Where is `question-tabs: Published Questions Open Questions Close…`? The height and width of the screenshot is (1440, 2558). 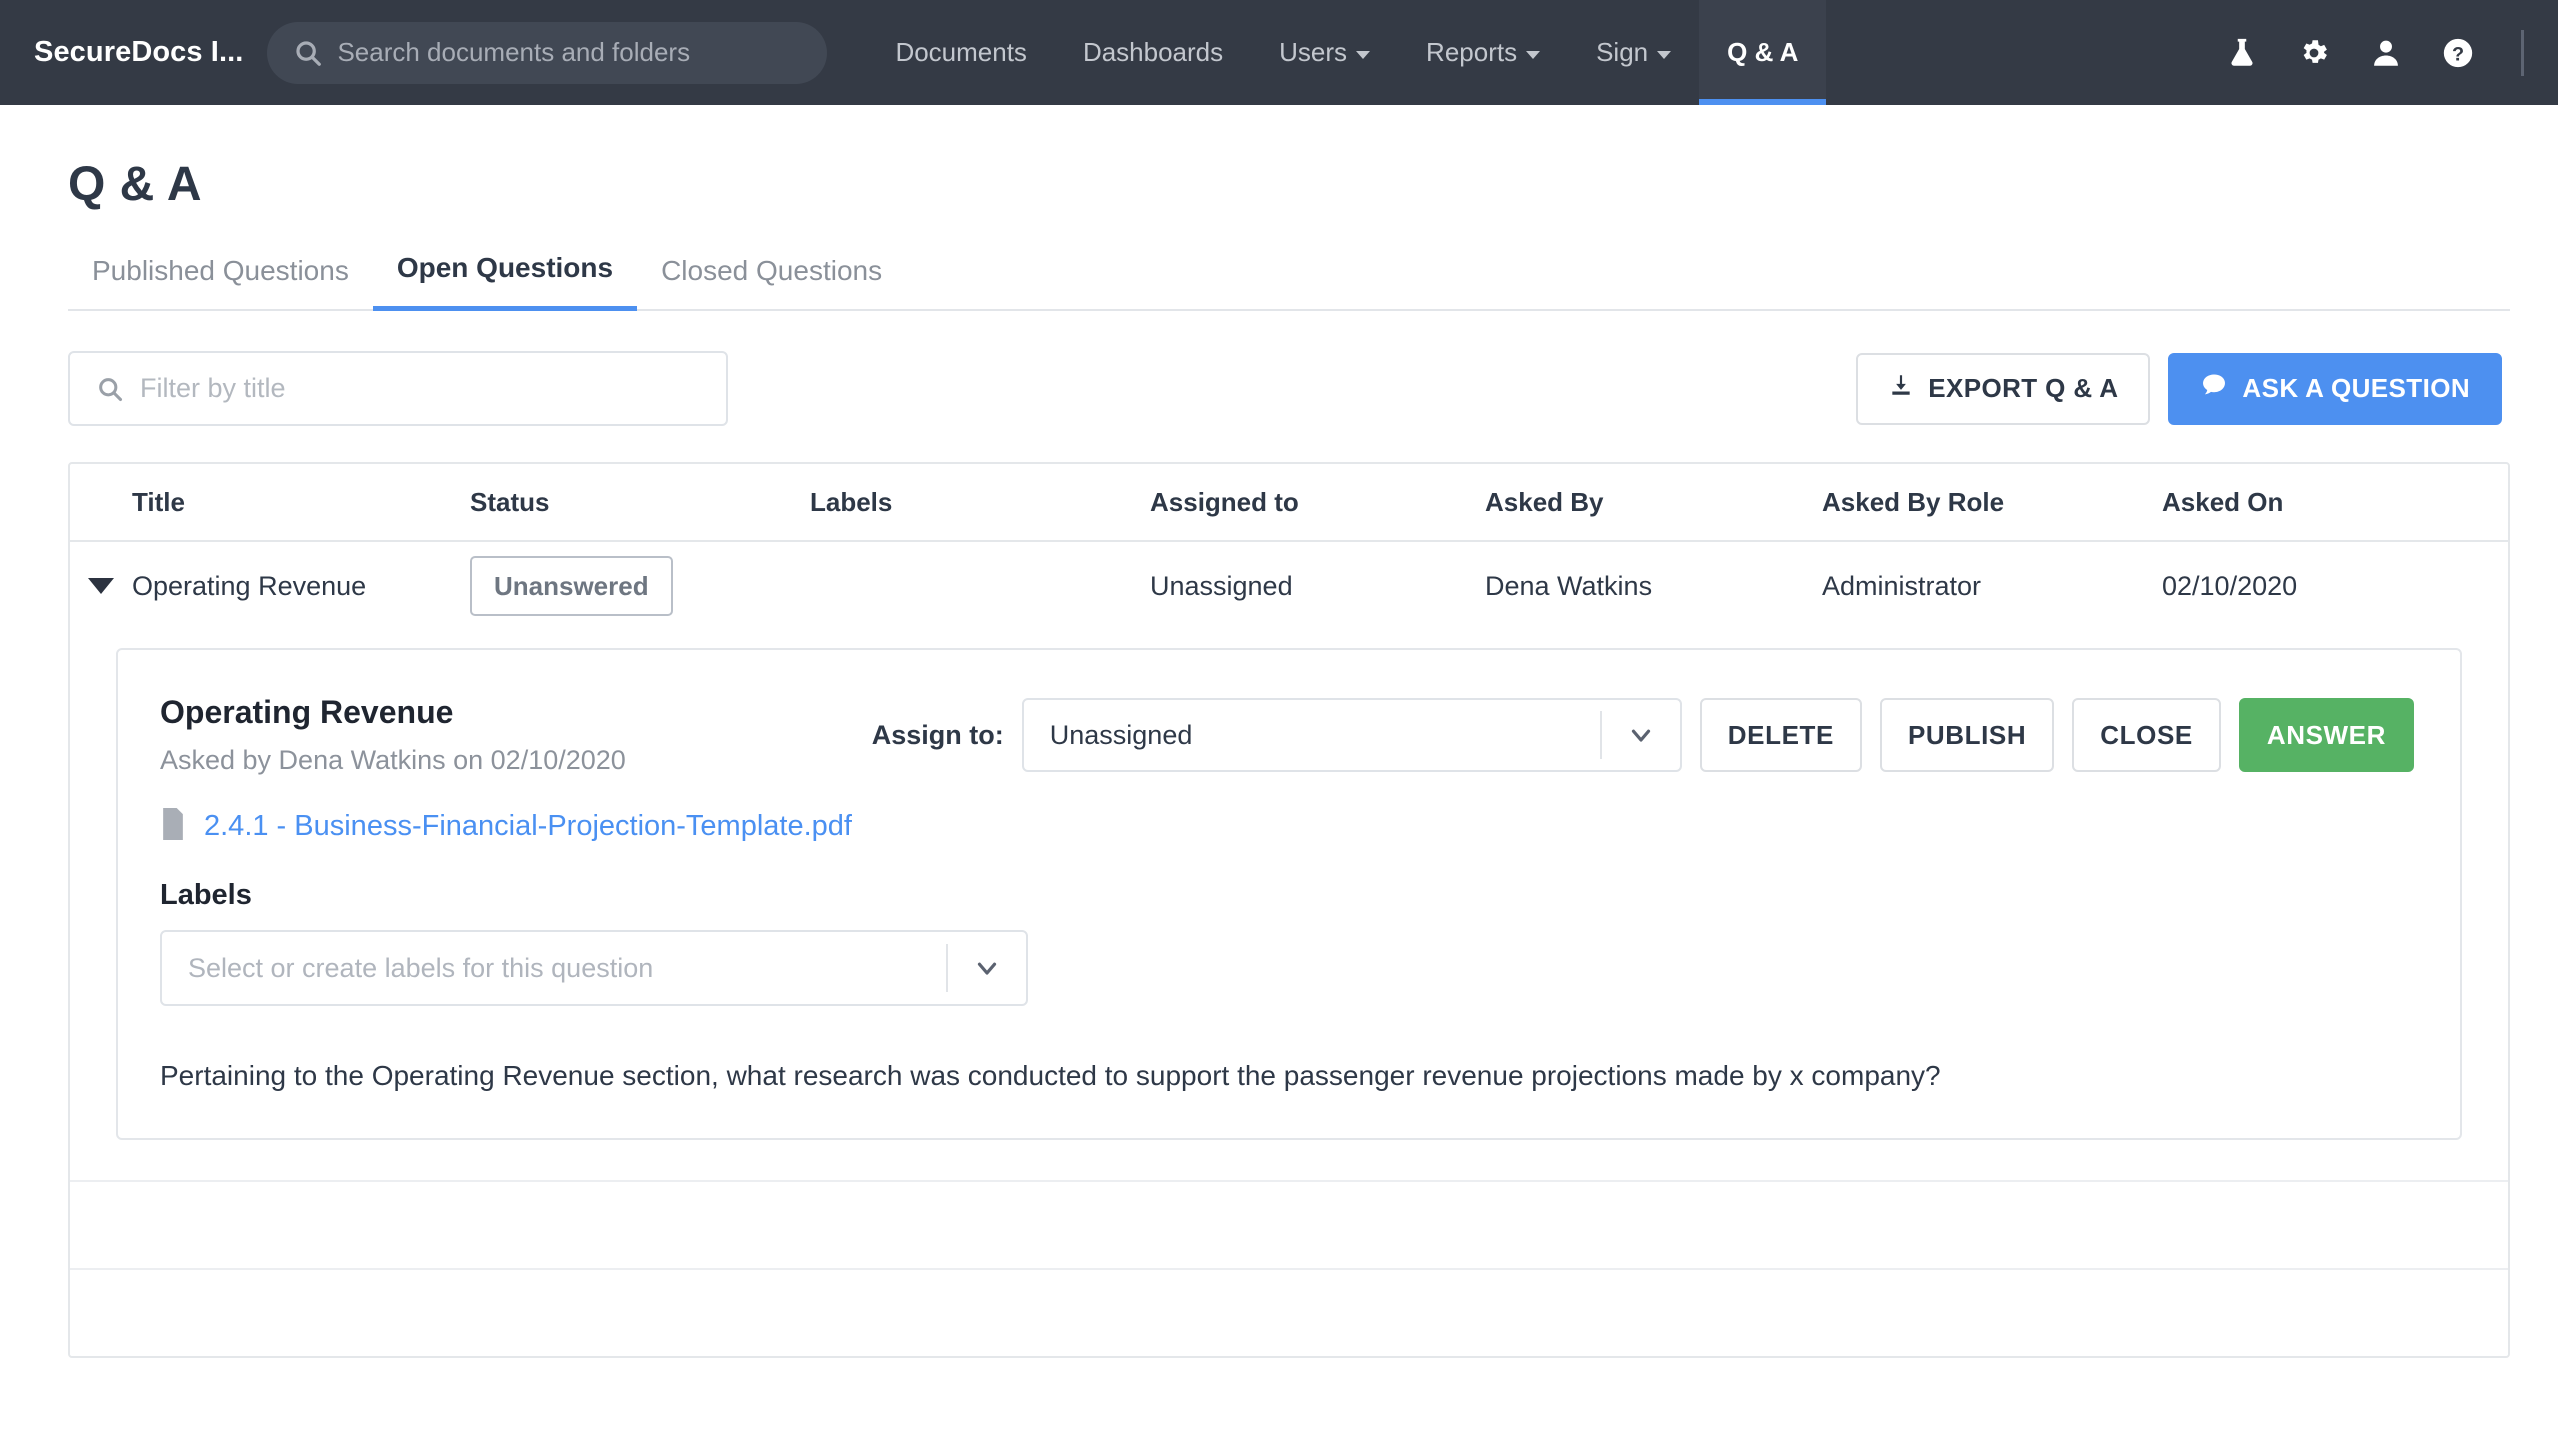
question-tabs: Published Questions Open Questions Close… is located at coordinates (1289, 281).